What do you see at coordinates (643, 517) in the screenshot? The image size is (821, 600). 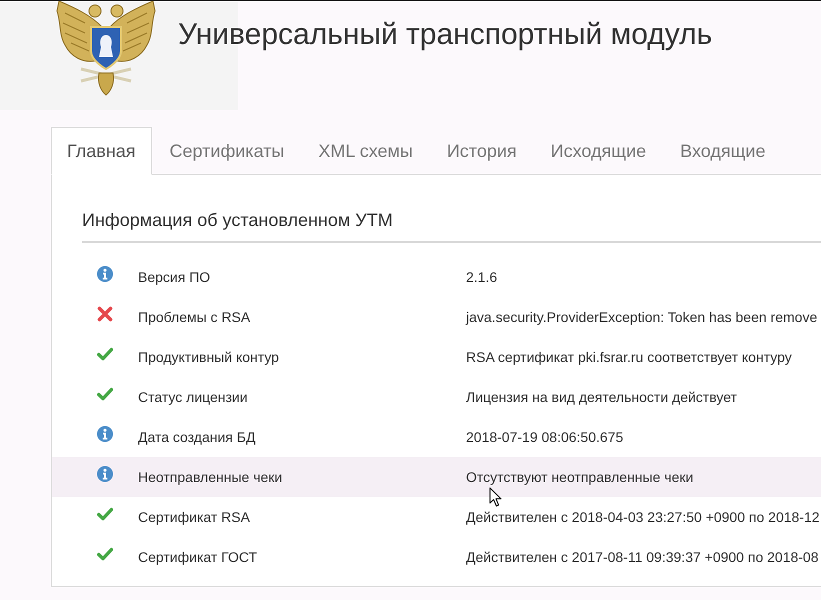 I see `parameter-value: Действителен с 2018-04-03 23:27:50 +0900 по 2018-12` at bounding box center [643, 517].